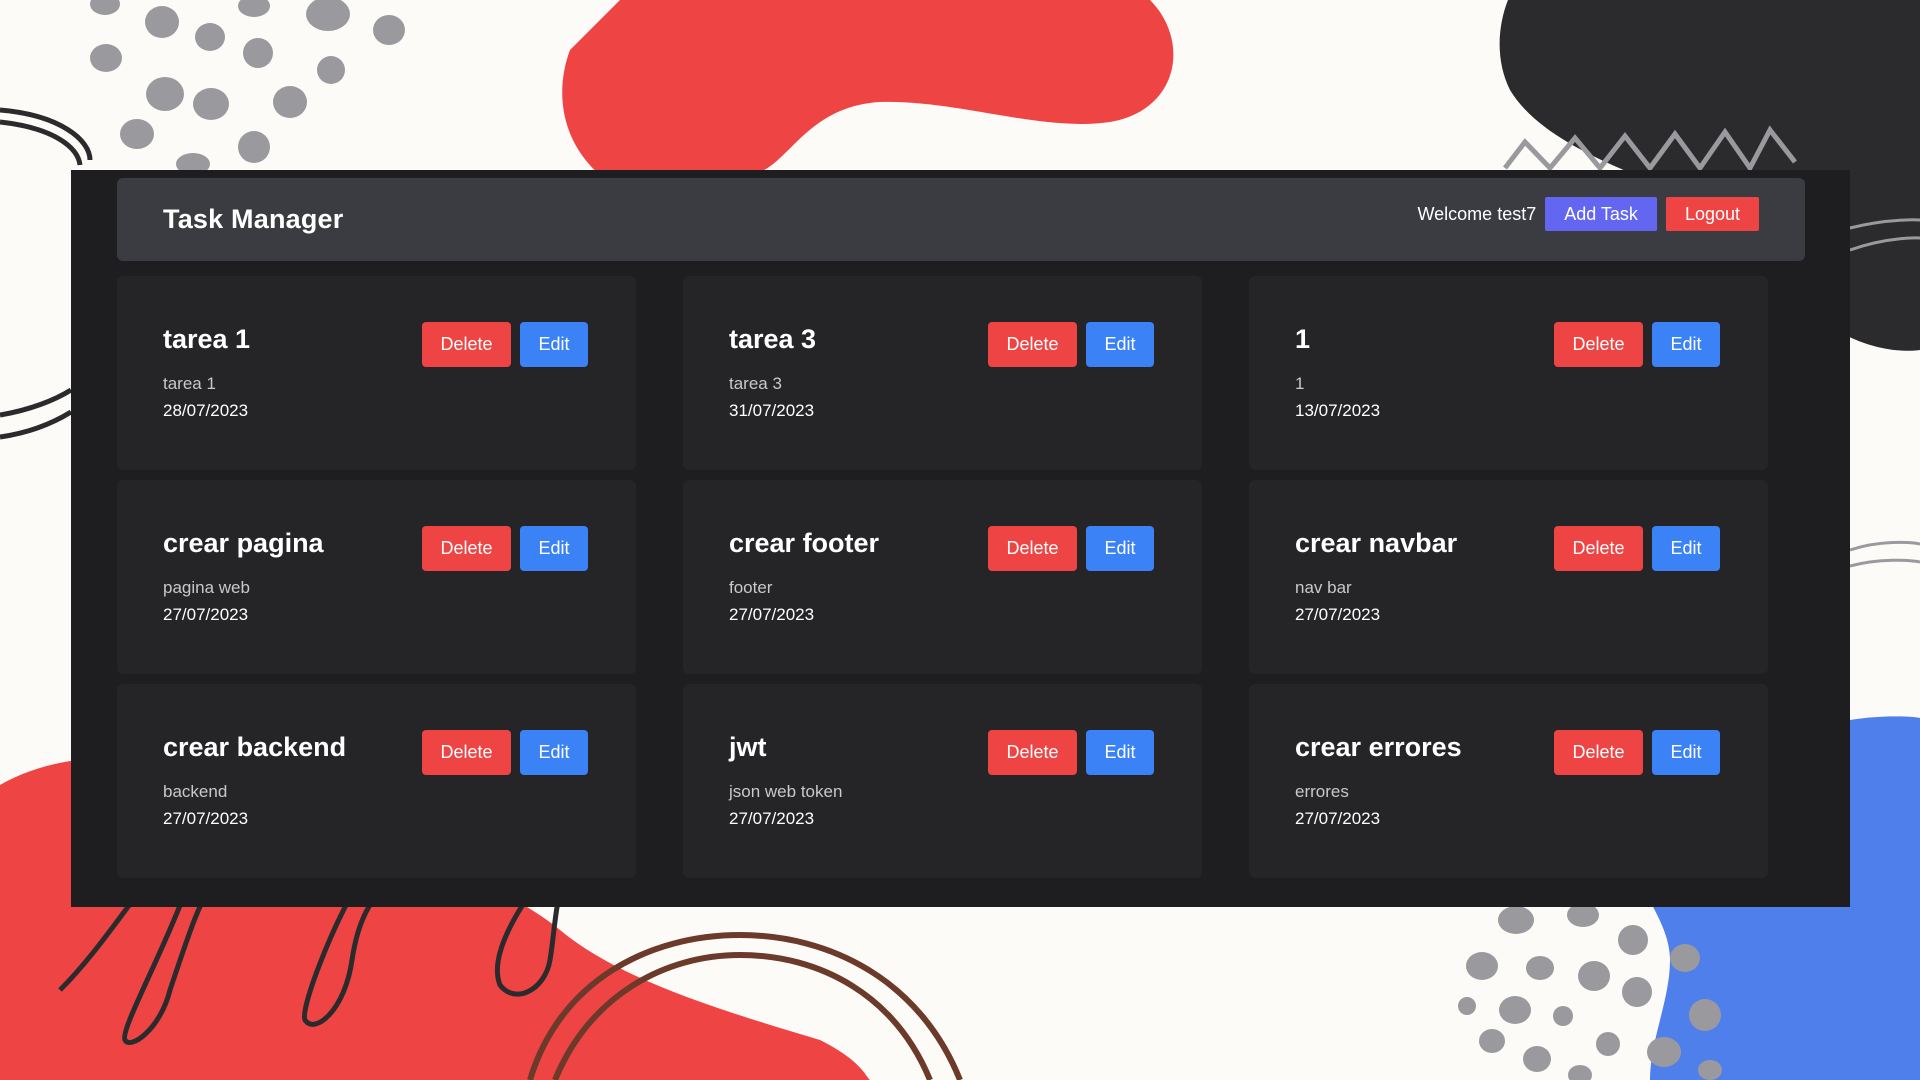 This screenshot has height=1080, width=1920. I want to click on welcome-text: Welcome test7, so click(1477, 213).